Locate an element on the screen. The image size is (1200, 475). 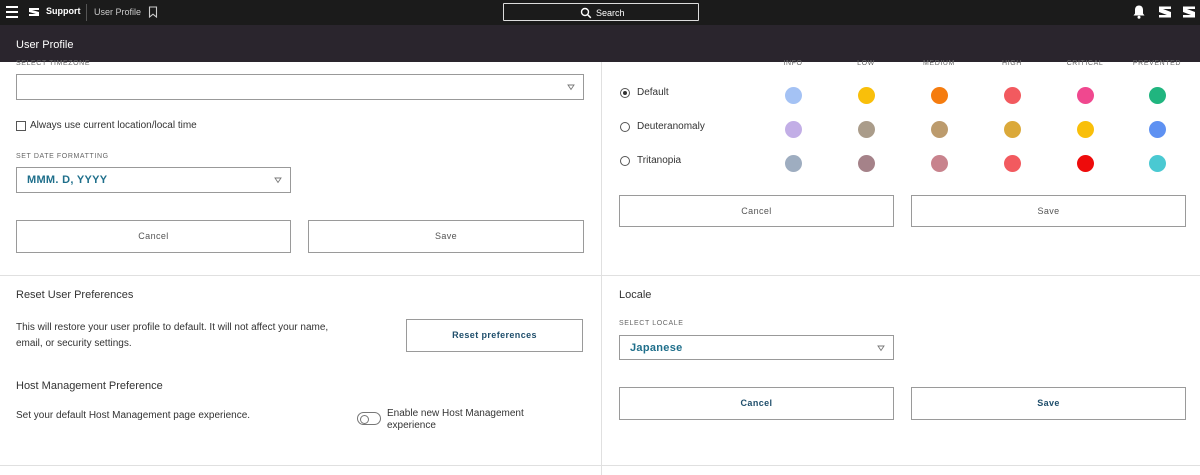
color-swatch-tritanopia-critical is located at coordinates (1085, 163).